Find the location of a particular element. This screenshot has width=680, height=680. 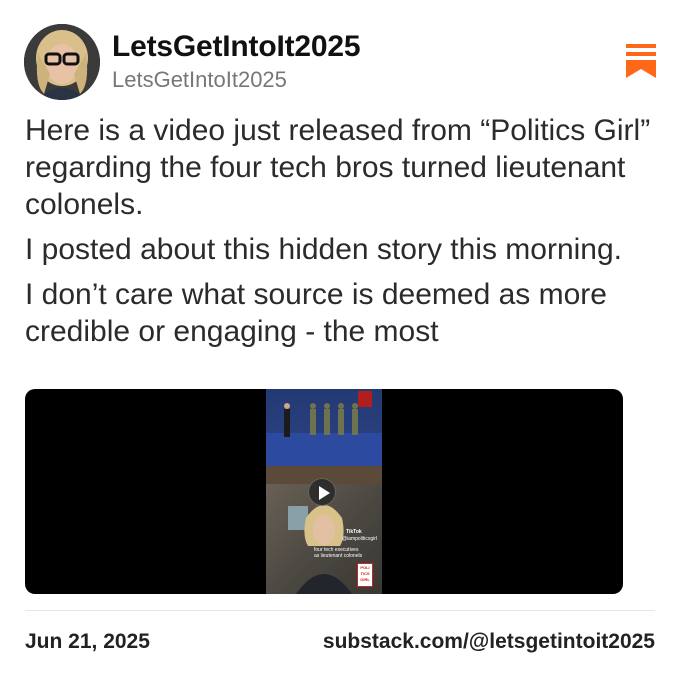

tiktok-handle: @iampoliticsgirl is located at coordinates (360, 539).